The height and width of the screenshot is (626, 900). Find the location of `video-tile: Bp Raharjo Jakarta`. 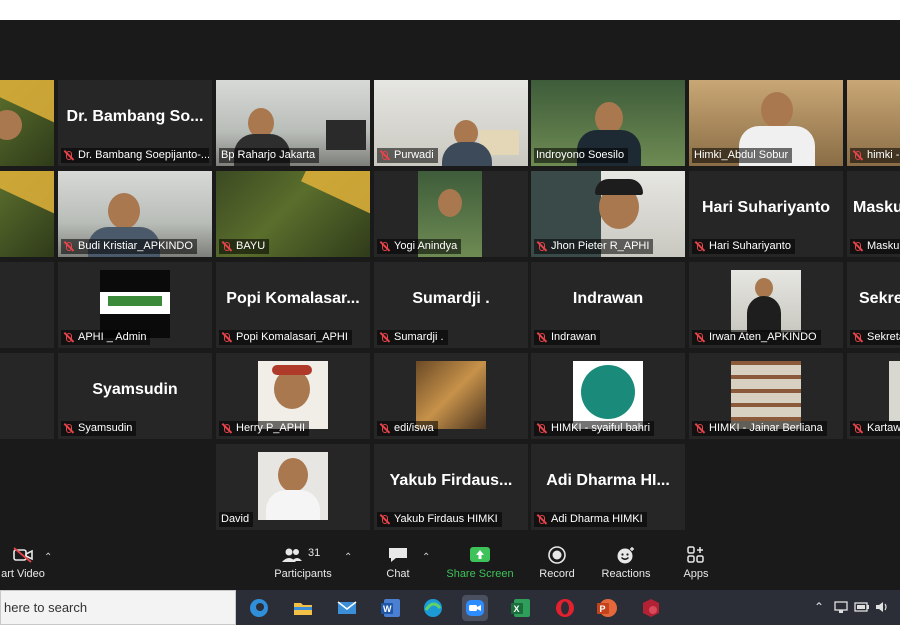

video-tile: Bp Raharjo Jakarta is located at coordinates (293, 123).